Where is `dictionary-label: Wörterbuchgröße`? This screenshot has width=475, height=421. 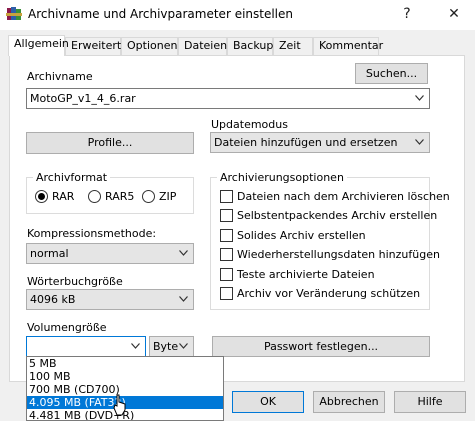
dictionary-label: Wörterbuchgröße is located at coordinates (75, 281).